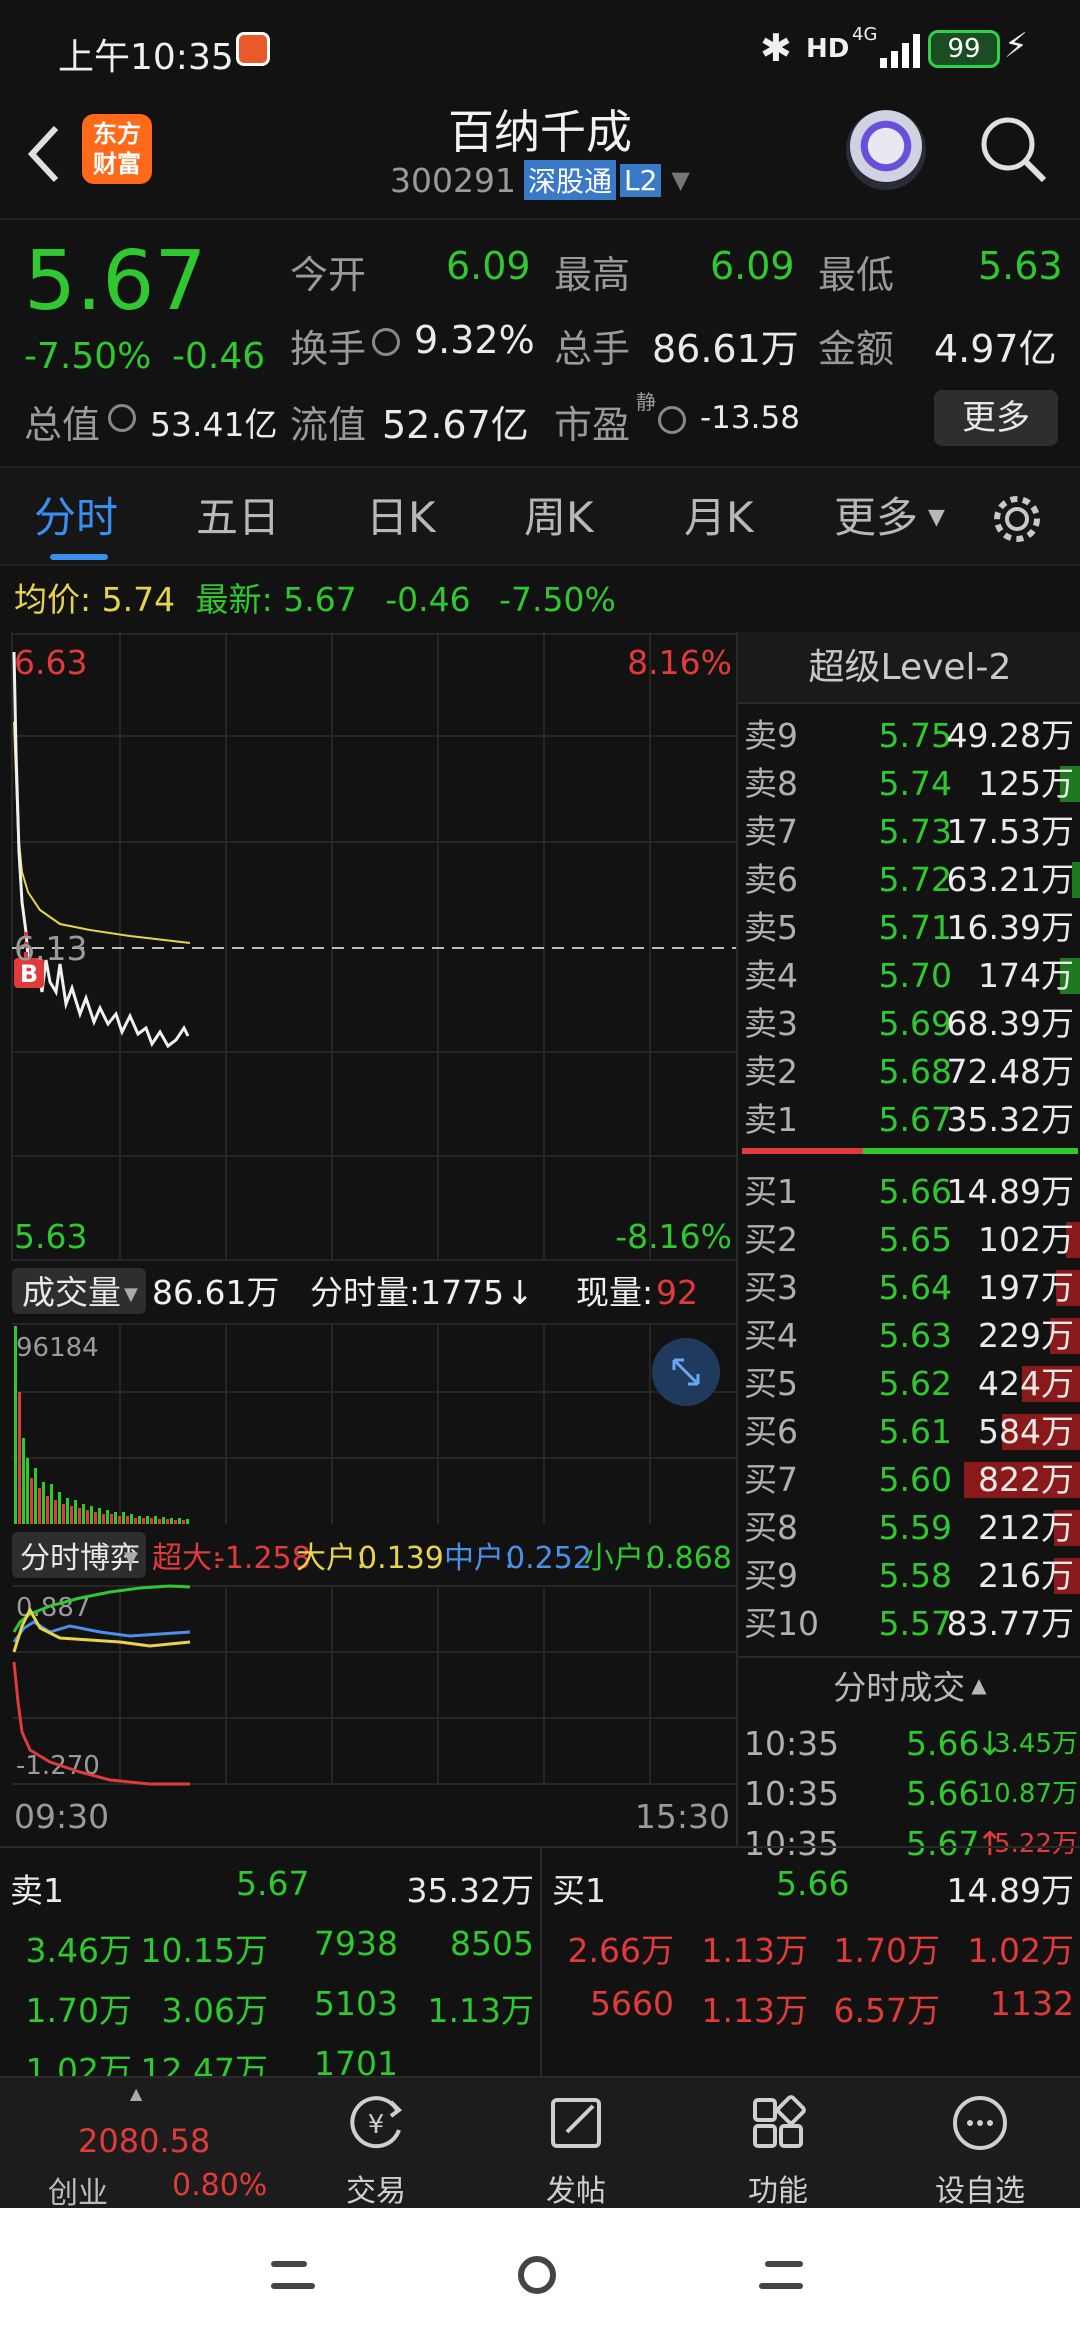 This screenshot has height=2340, width=1080. Describe the element at coordinates (996, 418) in the screenshot. I see `more-button: 更多` at that location.